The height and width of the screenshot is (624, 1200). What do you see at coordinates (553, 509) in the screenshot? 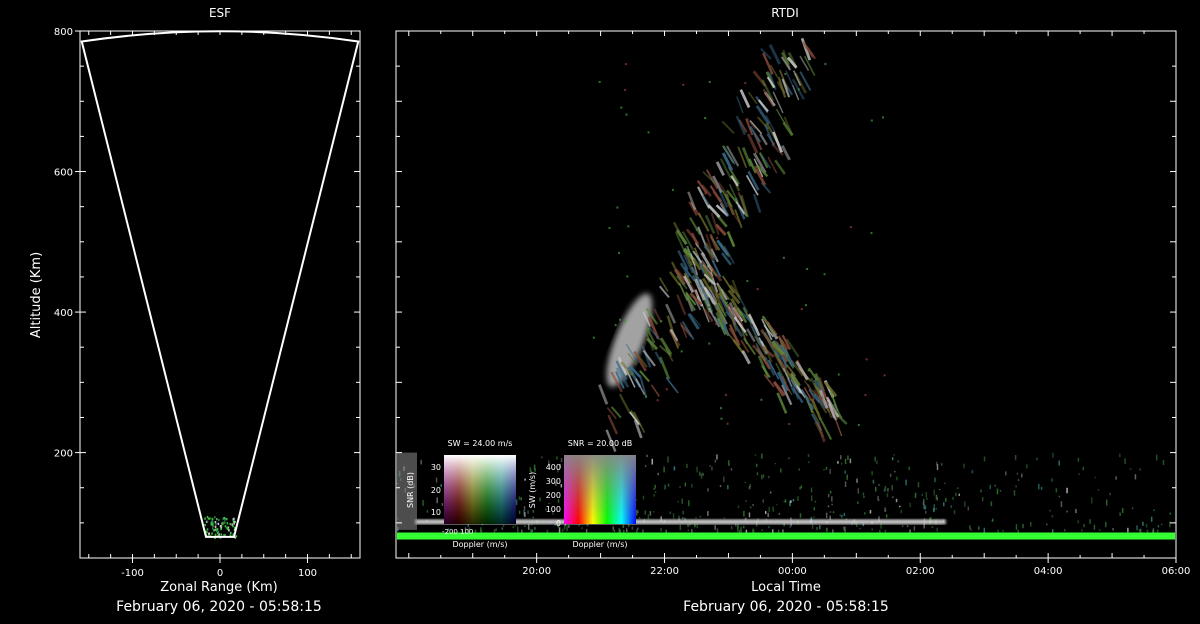
I see `snr-legend-ytick: 100` at bounding box center [553, 509].